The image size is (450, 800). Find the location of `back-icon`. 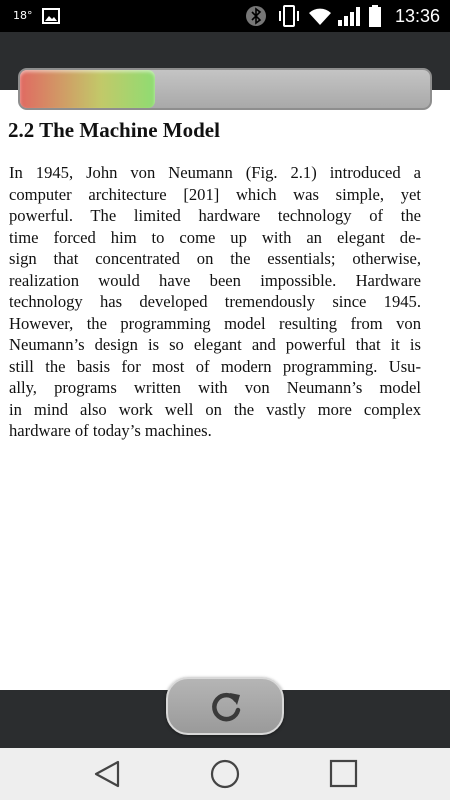

back-icon is located at coordinates (107, 774).